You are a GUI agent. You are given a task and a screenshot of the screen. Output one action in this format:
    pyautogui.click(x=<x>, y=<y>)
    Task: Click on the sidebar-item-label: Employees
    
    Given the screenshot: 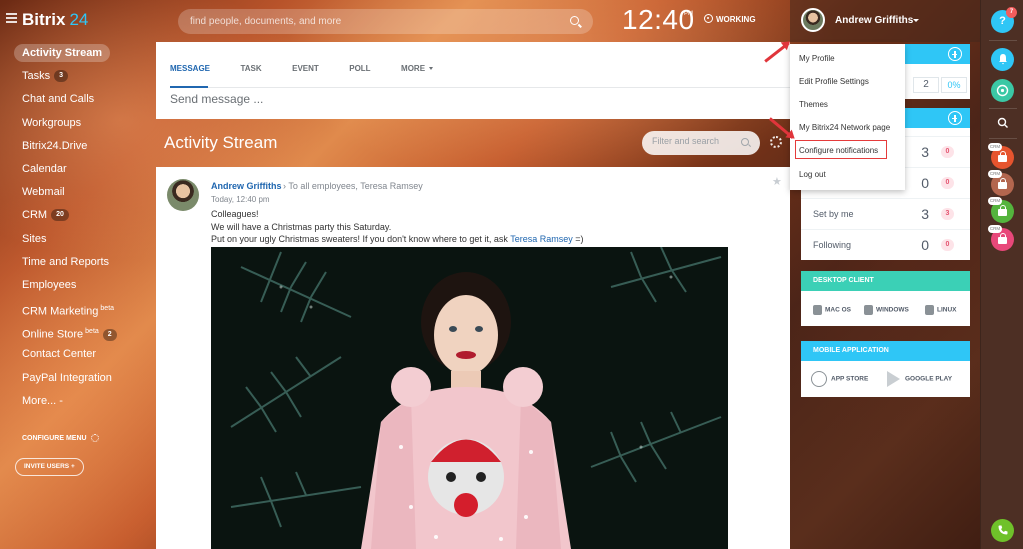 What is the action you would take?
    pyautogui.click(x=49, y=284)
    